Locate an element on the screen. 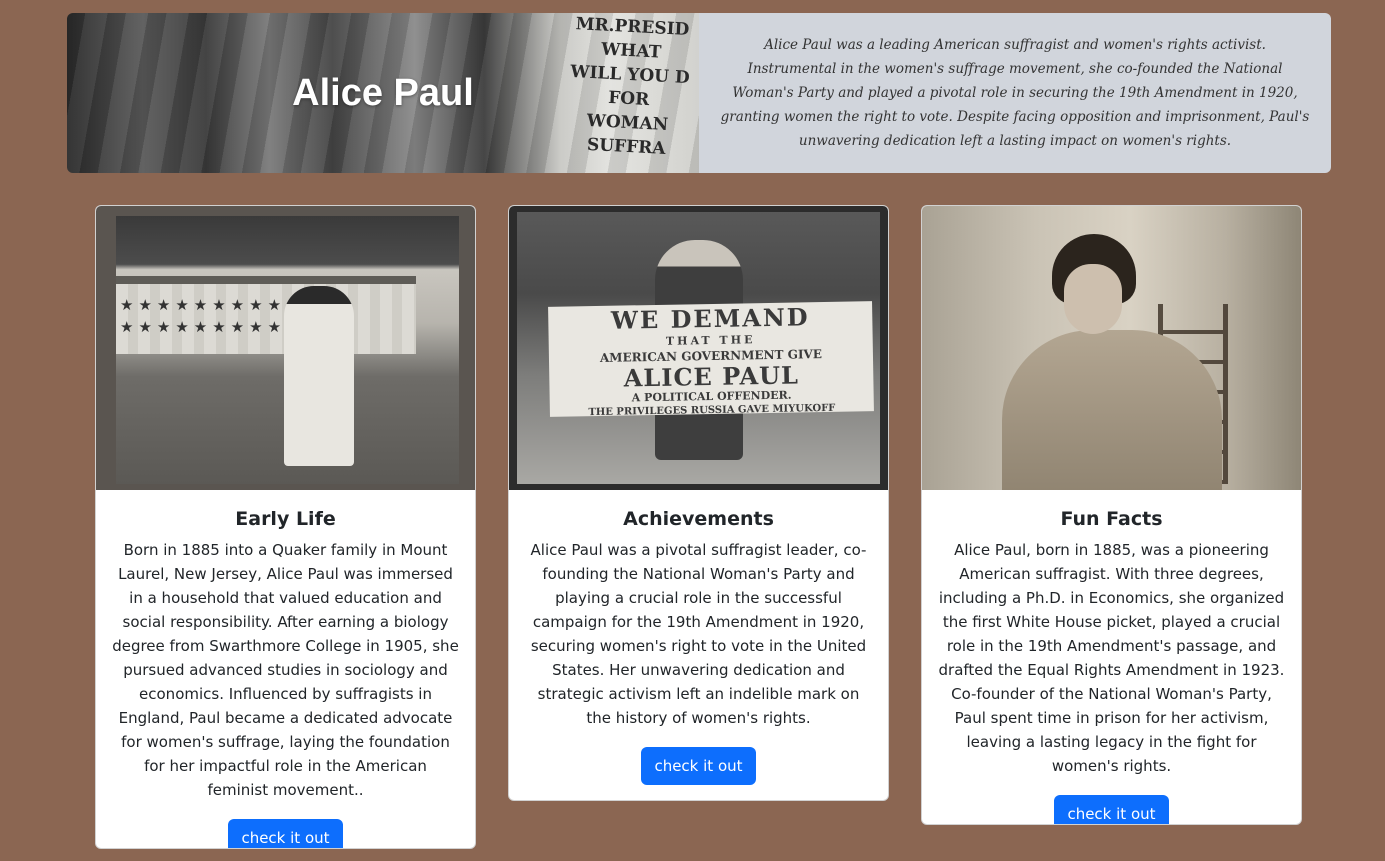  photo-alice-with-flag: ★★★★★★★★★★★ ★★★★★★★★★ is located at coordinates (287, 350).